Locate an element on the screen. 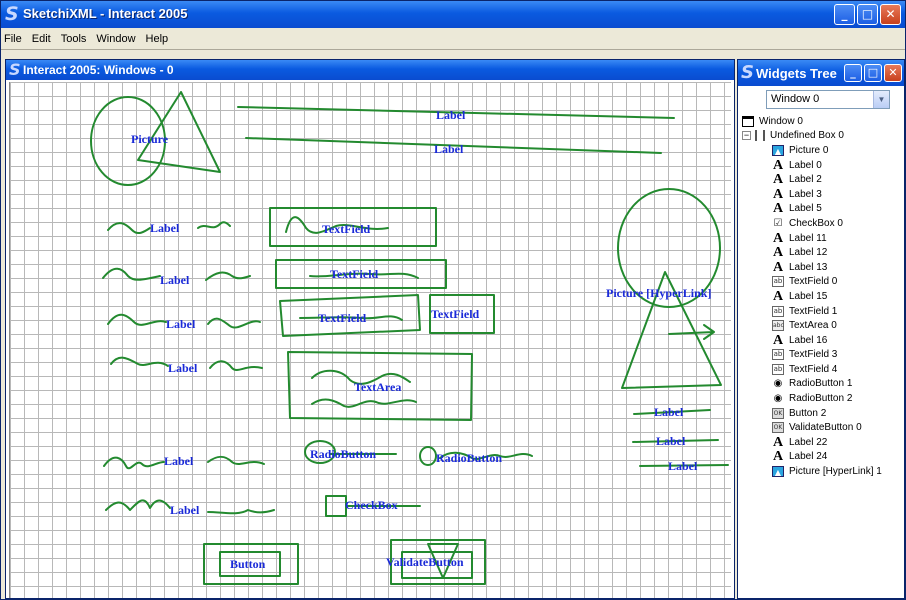 This screenshot has height=600, width=906. menu-bar: File Edit Tools Window Help is located at coordinates (453, 39).